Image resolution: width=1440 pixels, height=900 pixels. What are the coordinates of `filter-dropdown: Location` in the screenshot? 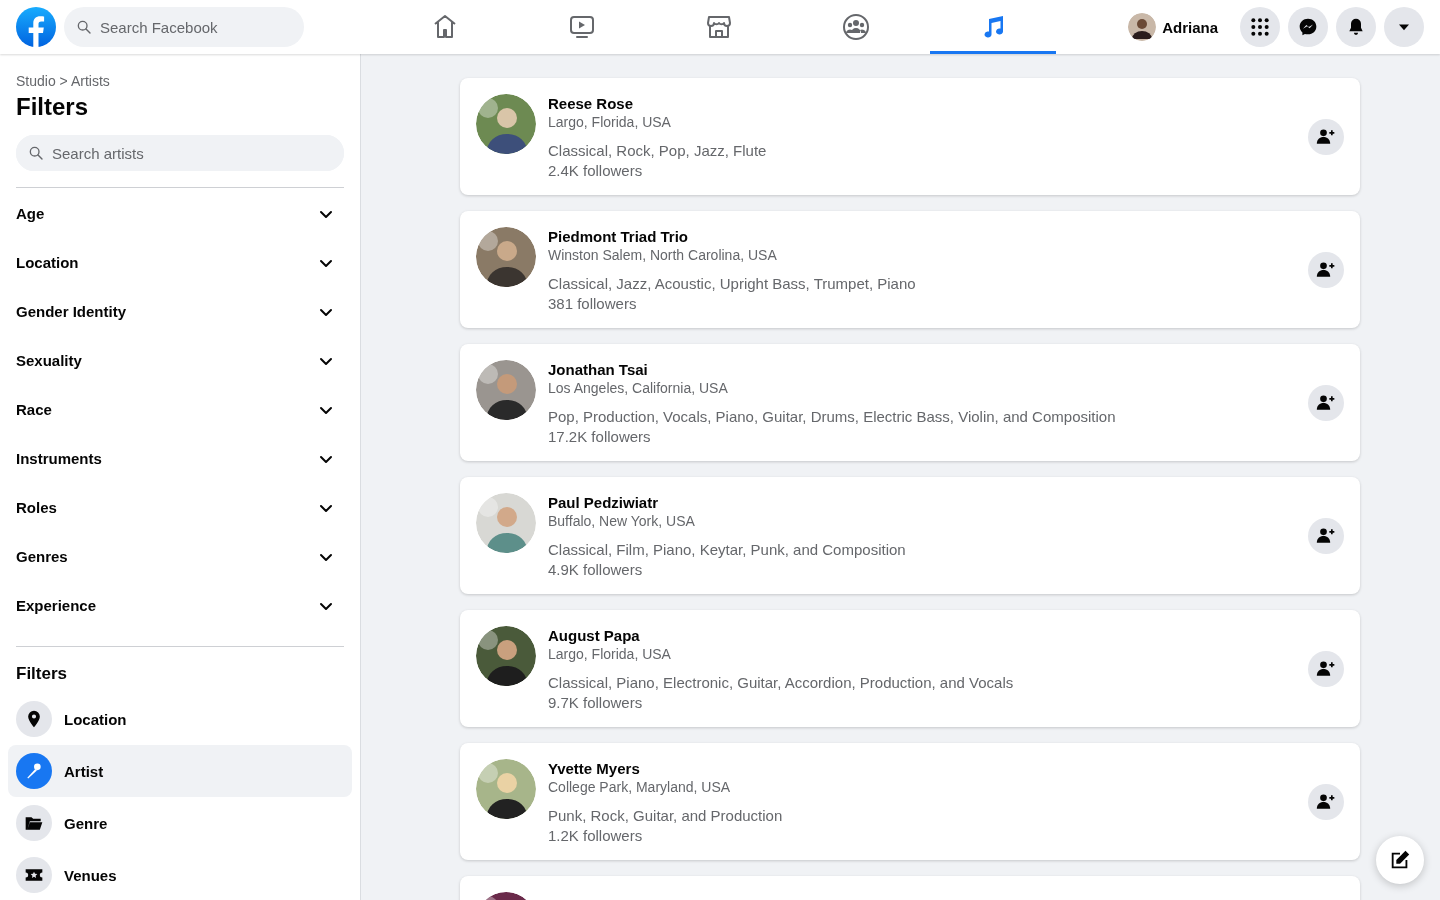 It's located at (180, 262).